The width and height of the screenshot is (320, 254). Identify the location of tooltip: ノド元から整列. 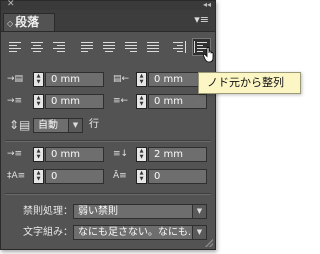
(249, 83).